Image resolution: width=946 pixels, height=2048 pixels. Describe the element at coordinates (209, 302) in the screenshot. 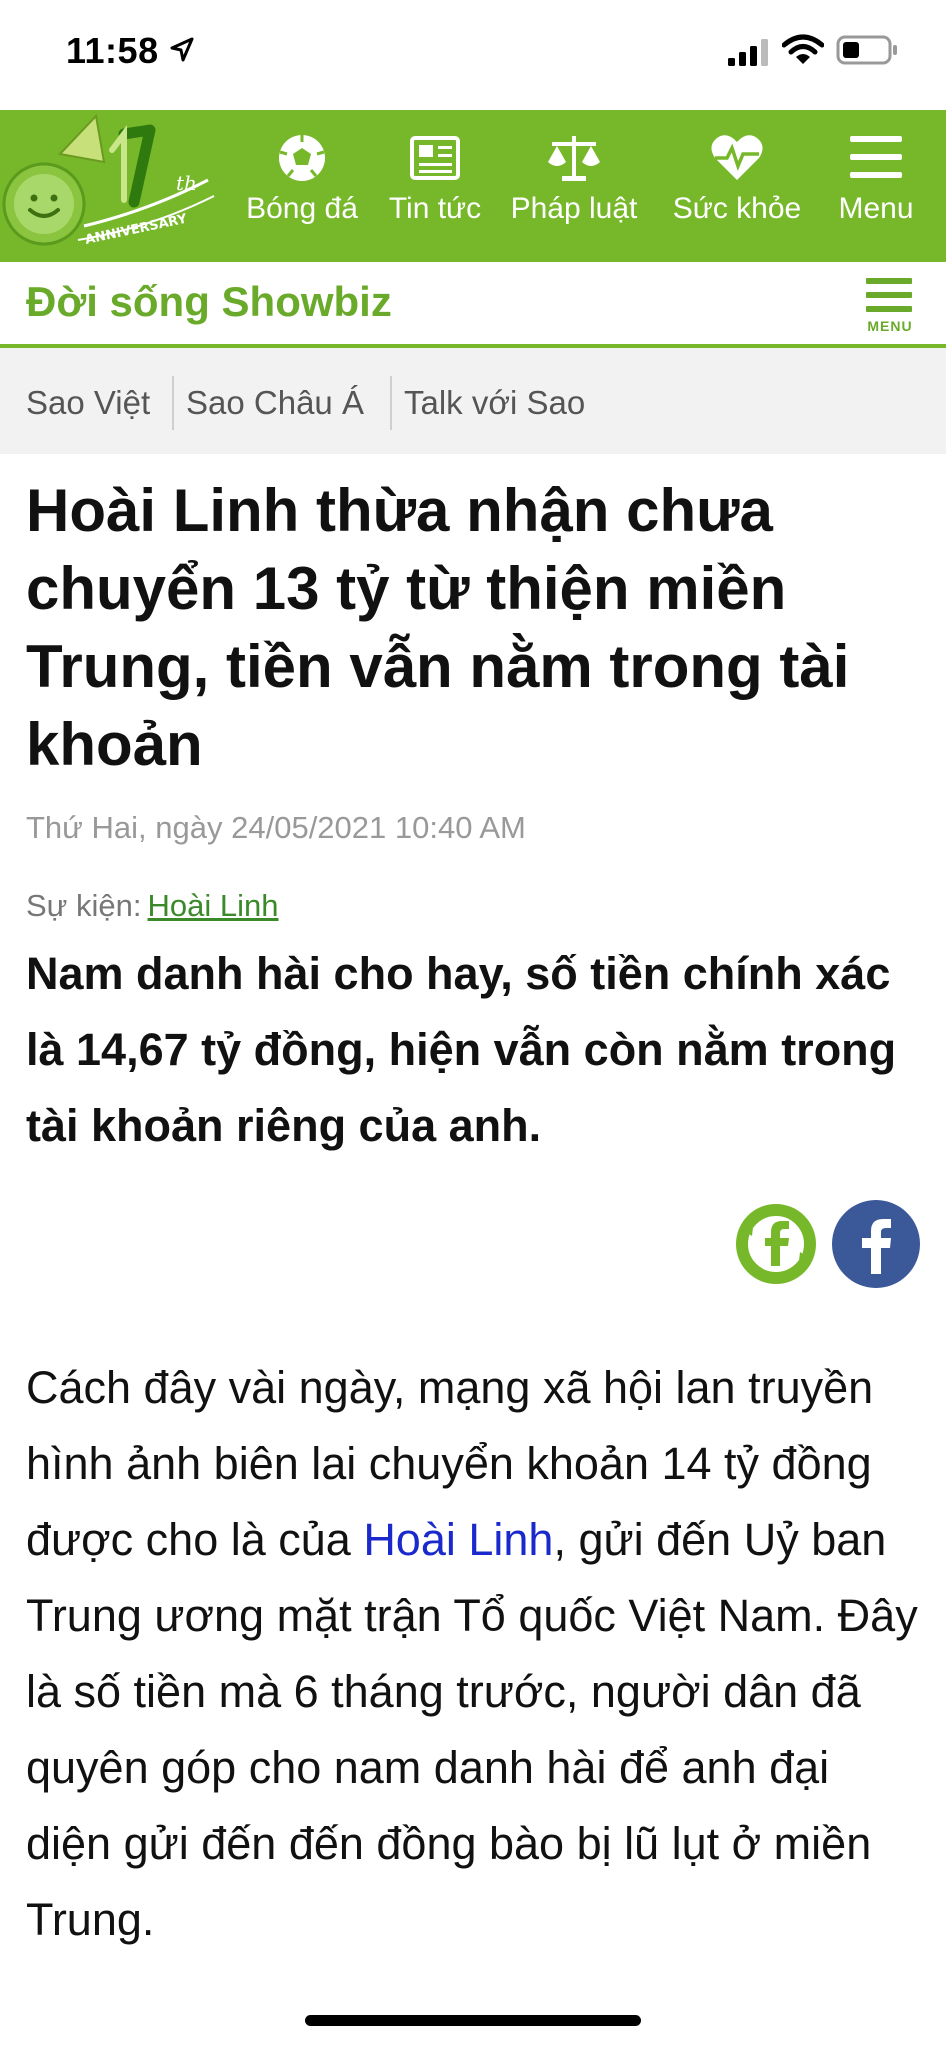

I see `section-title: Đời sống Showbiz` at that location.